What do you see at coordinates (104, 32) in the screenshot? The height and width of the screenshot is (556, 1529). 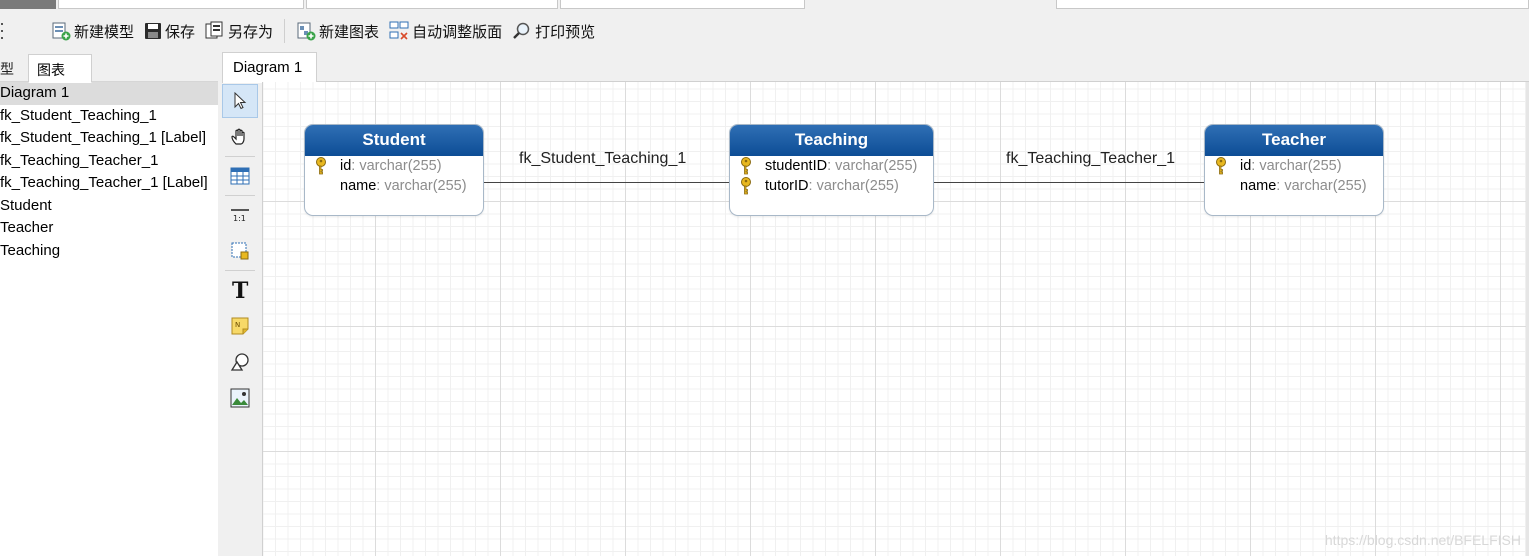 I see `new-model-label: 新建模型` at bounding box center [104, 32].